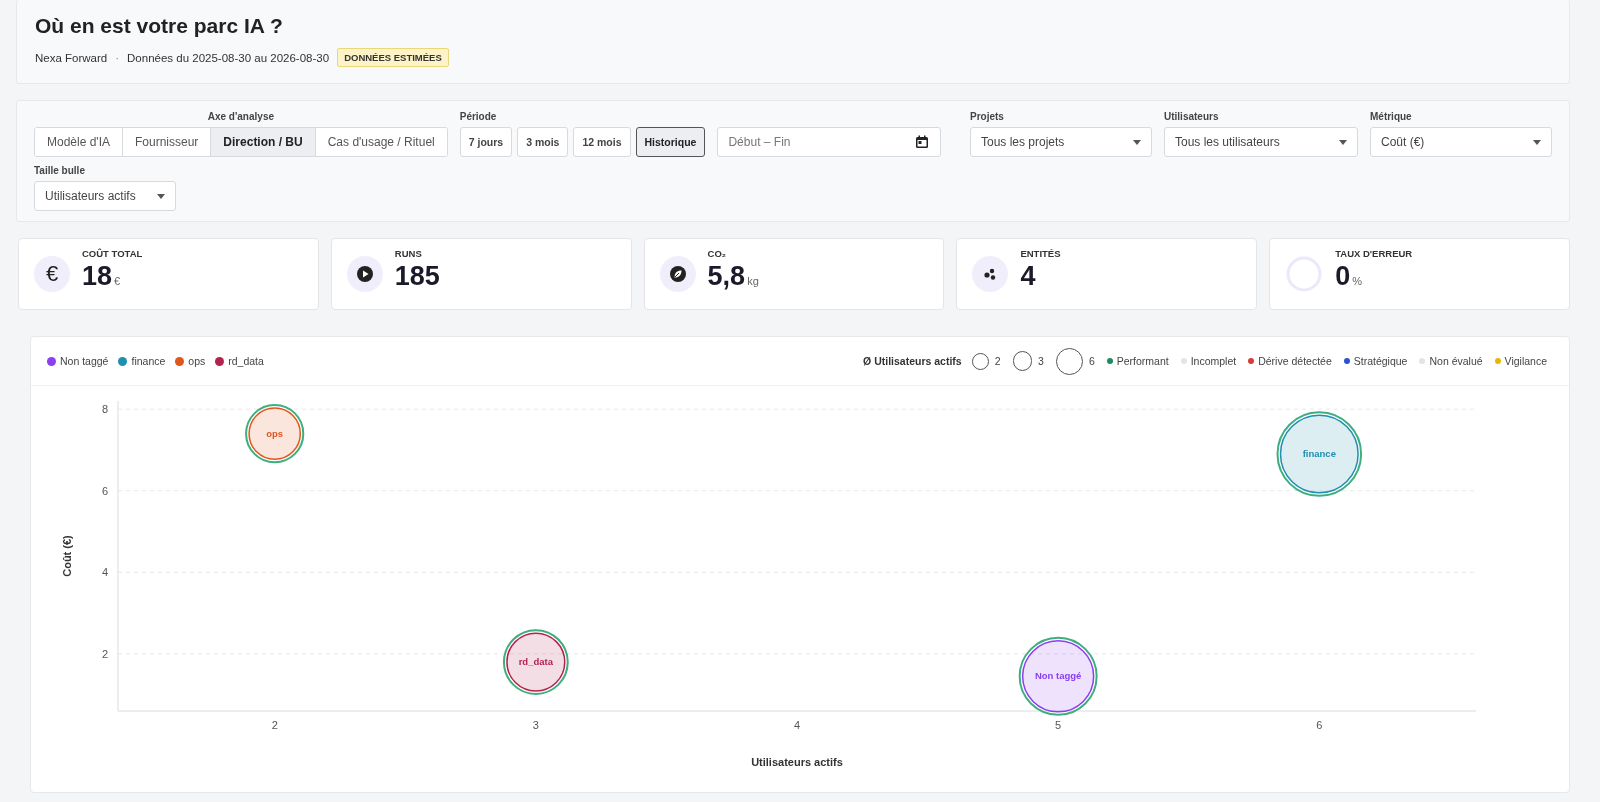 The image size is (1600, 802). I want to click on kpi-value: 0, so click(1343, 276).